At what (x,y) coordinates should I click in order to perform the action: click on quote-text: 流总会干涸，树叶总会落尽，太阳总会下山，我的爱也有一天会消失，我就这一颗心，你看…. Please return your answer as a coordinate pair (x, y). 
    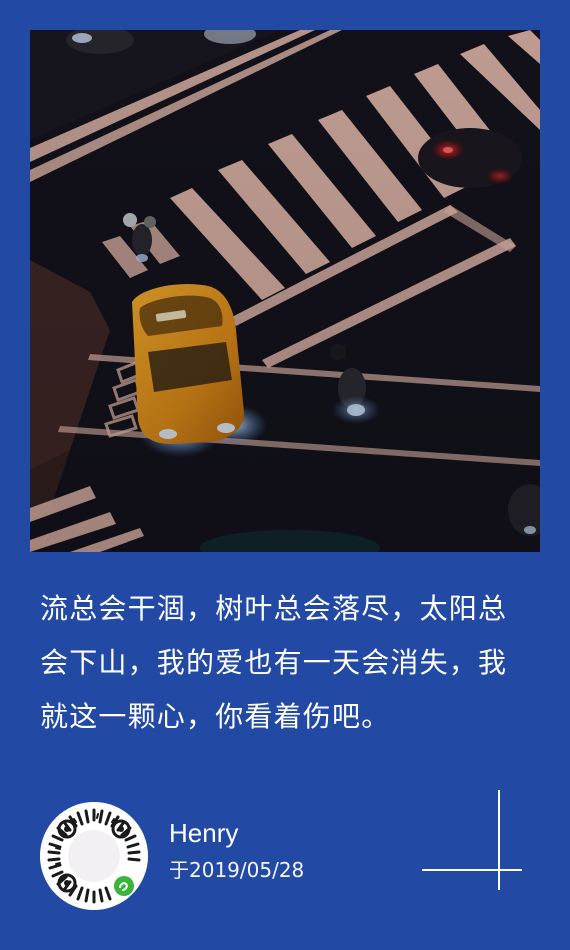
    Looking at the image, I should click on (274, 662).